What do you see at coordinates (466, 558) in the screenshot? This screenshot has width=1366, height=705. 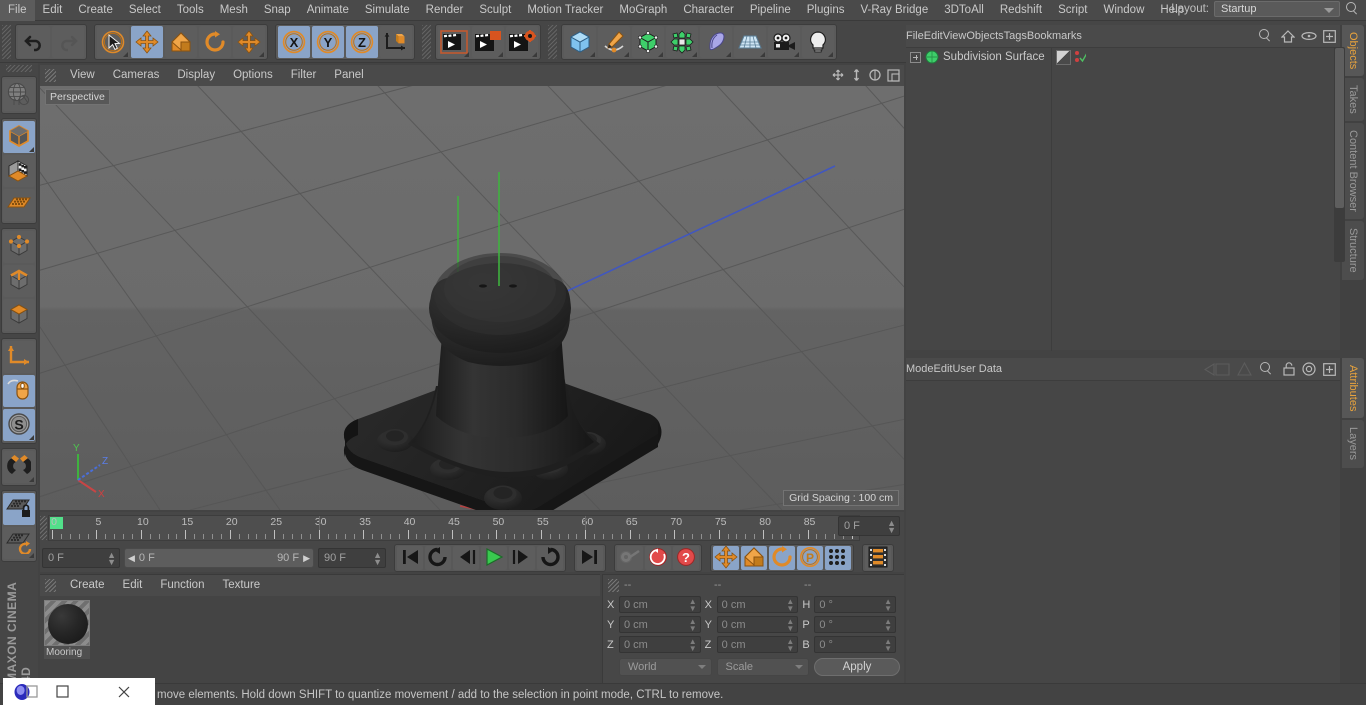 I see `step-back-button` at bounding box center [466, 558].